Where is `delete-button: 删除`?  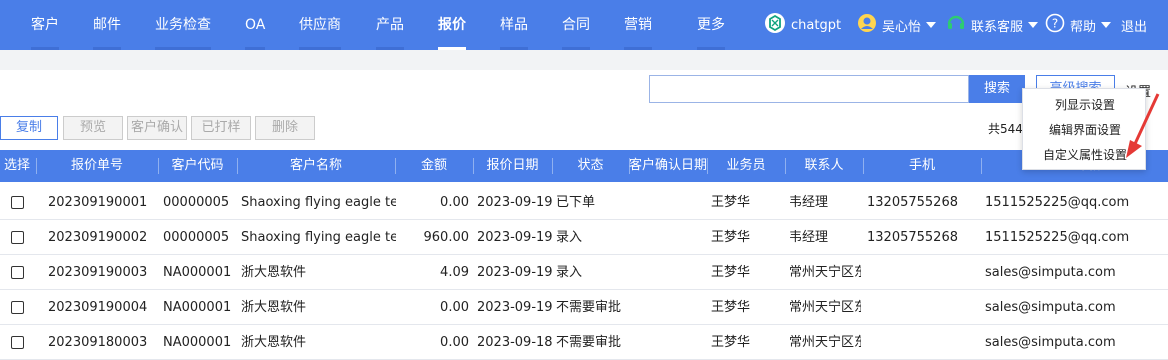
delete-button: 删除 is located at coordinates (285, 128).